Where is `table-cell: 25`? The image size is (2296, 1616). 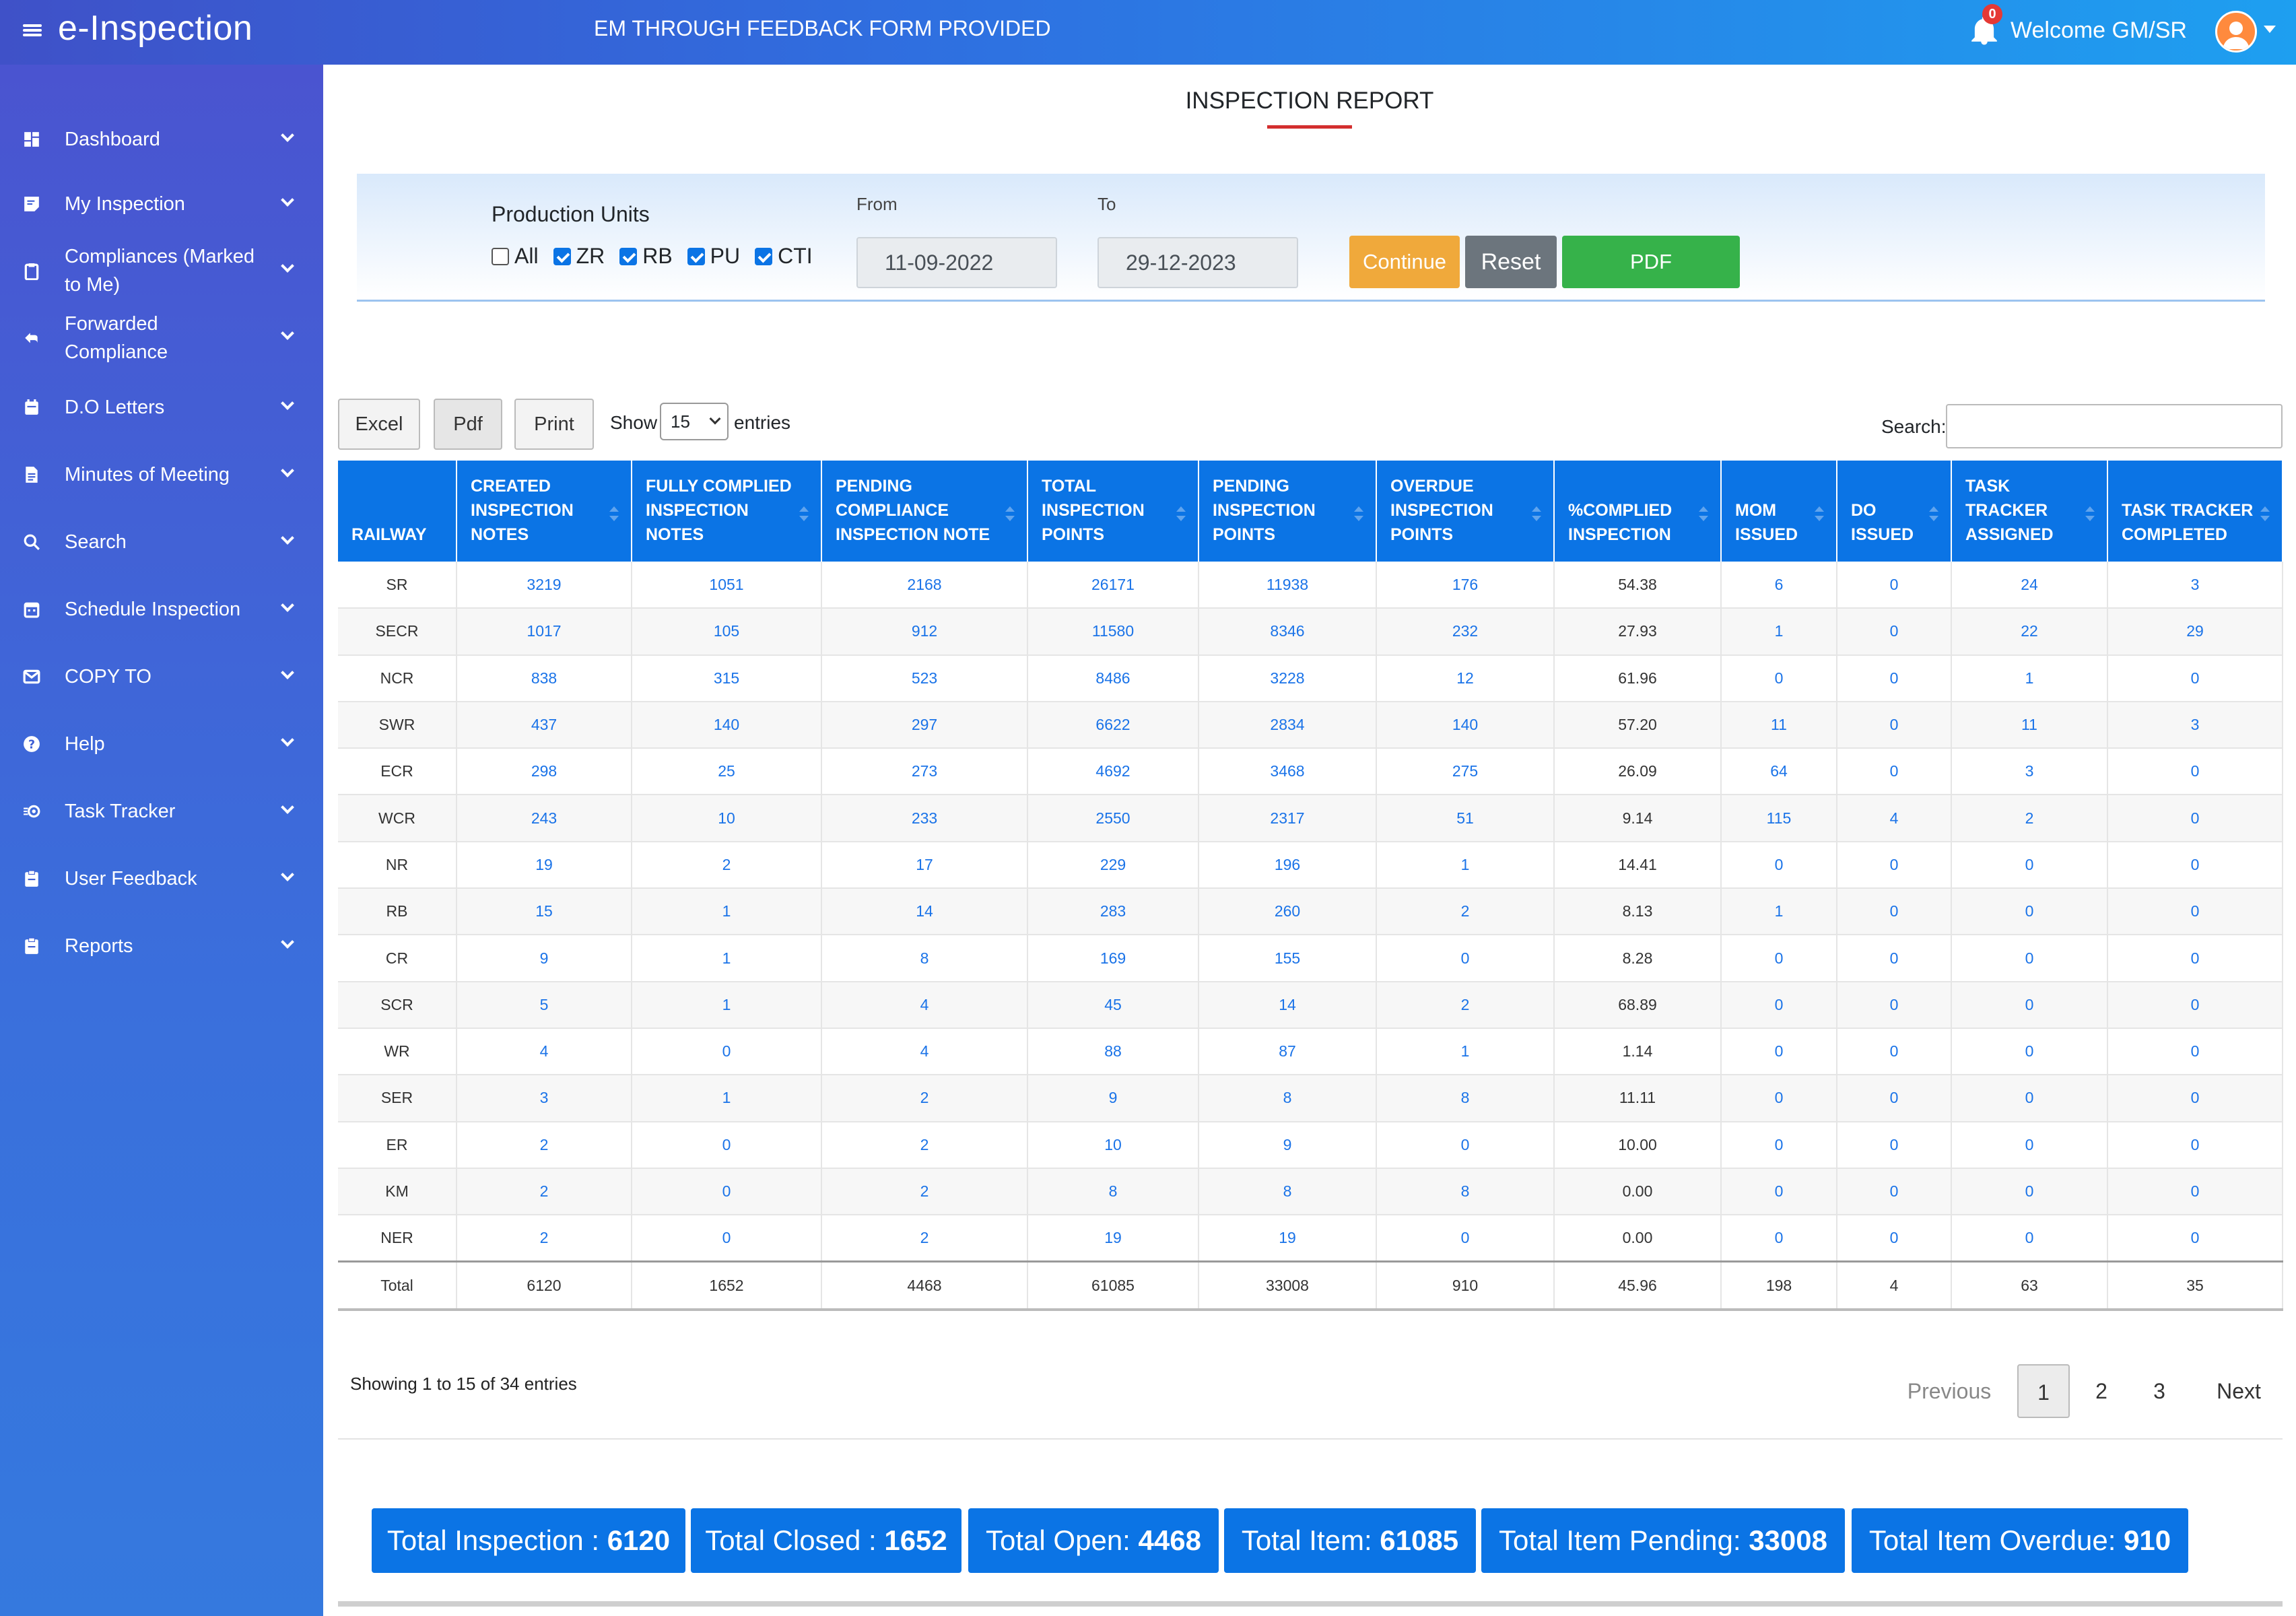
table-cell: 25 is located at coordinates (727, 772).